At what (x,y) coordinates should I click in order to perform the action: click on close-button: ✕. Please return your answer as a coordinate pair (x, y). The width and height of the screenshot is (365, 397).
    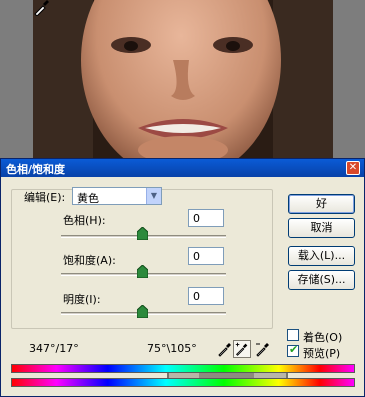
    Looking at the image, I should click on (353, 168).